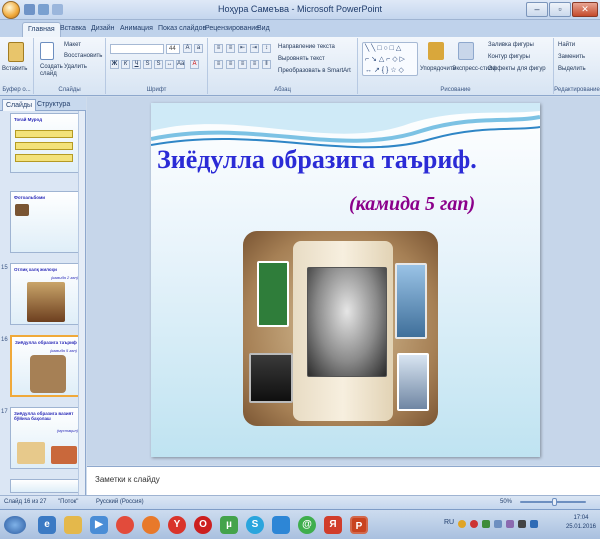 Image resolution: width=600 pixels, height=539 pixels. What do you see at coordinates (51, 71) in the screenshot?
I see `new-slide-button: Создать слайд` at bounding box center [51, 71].